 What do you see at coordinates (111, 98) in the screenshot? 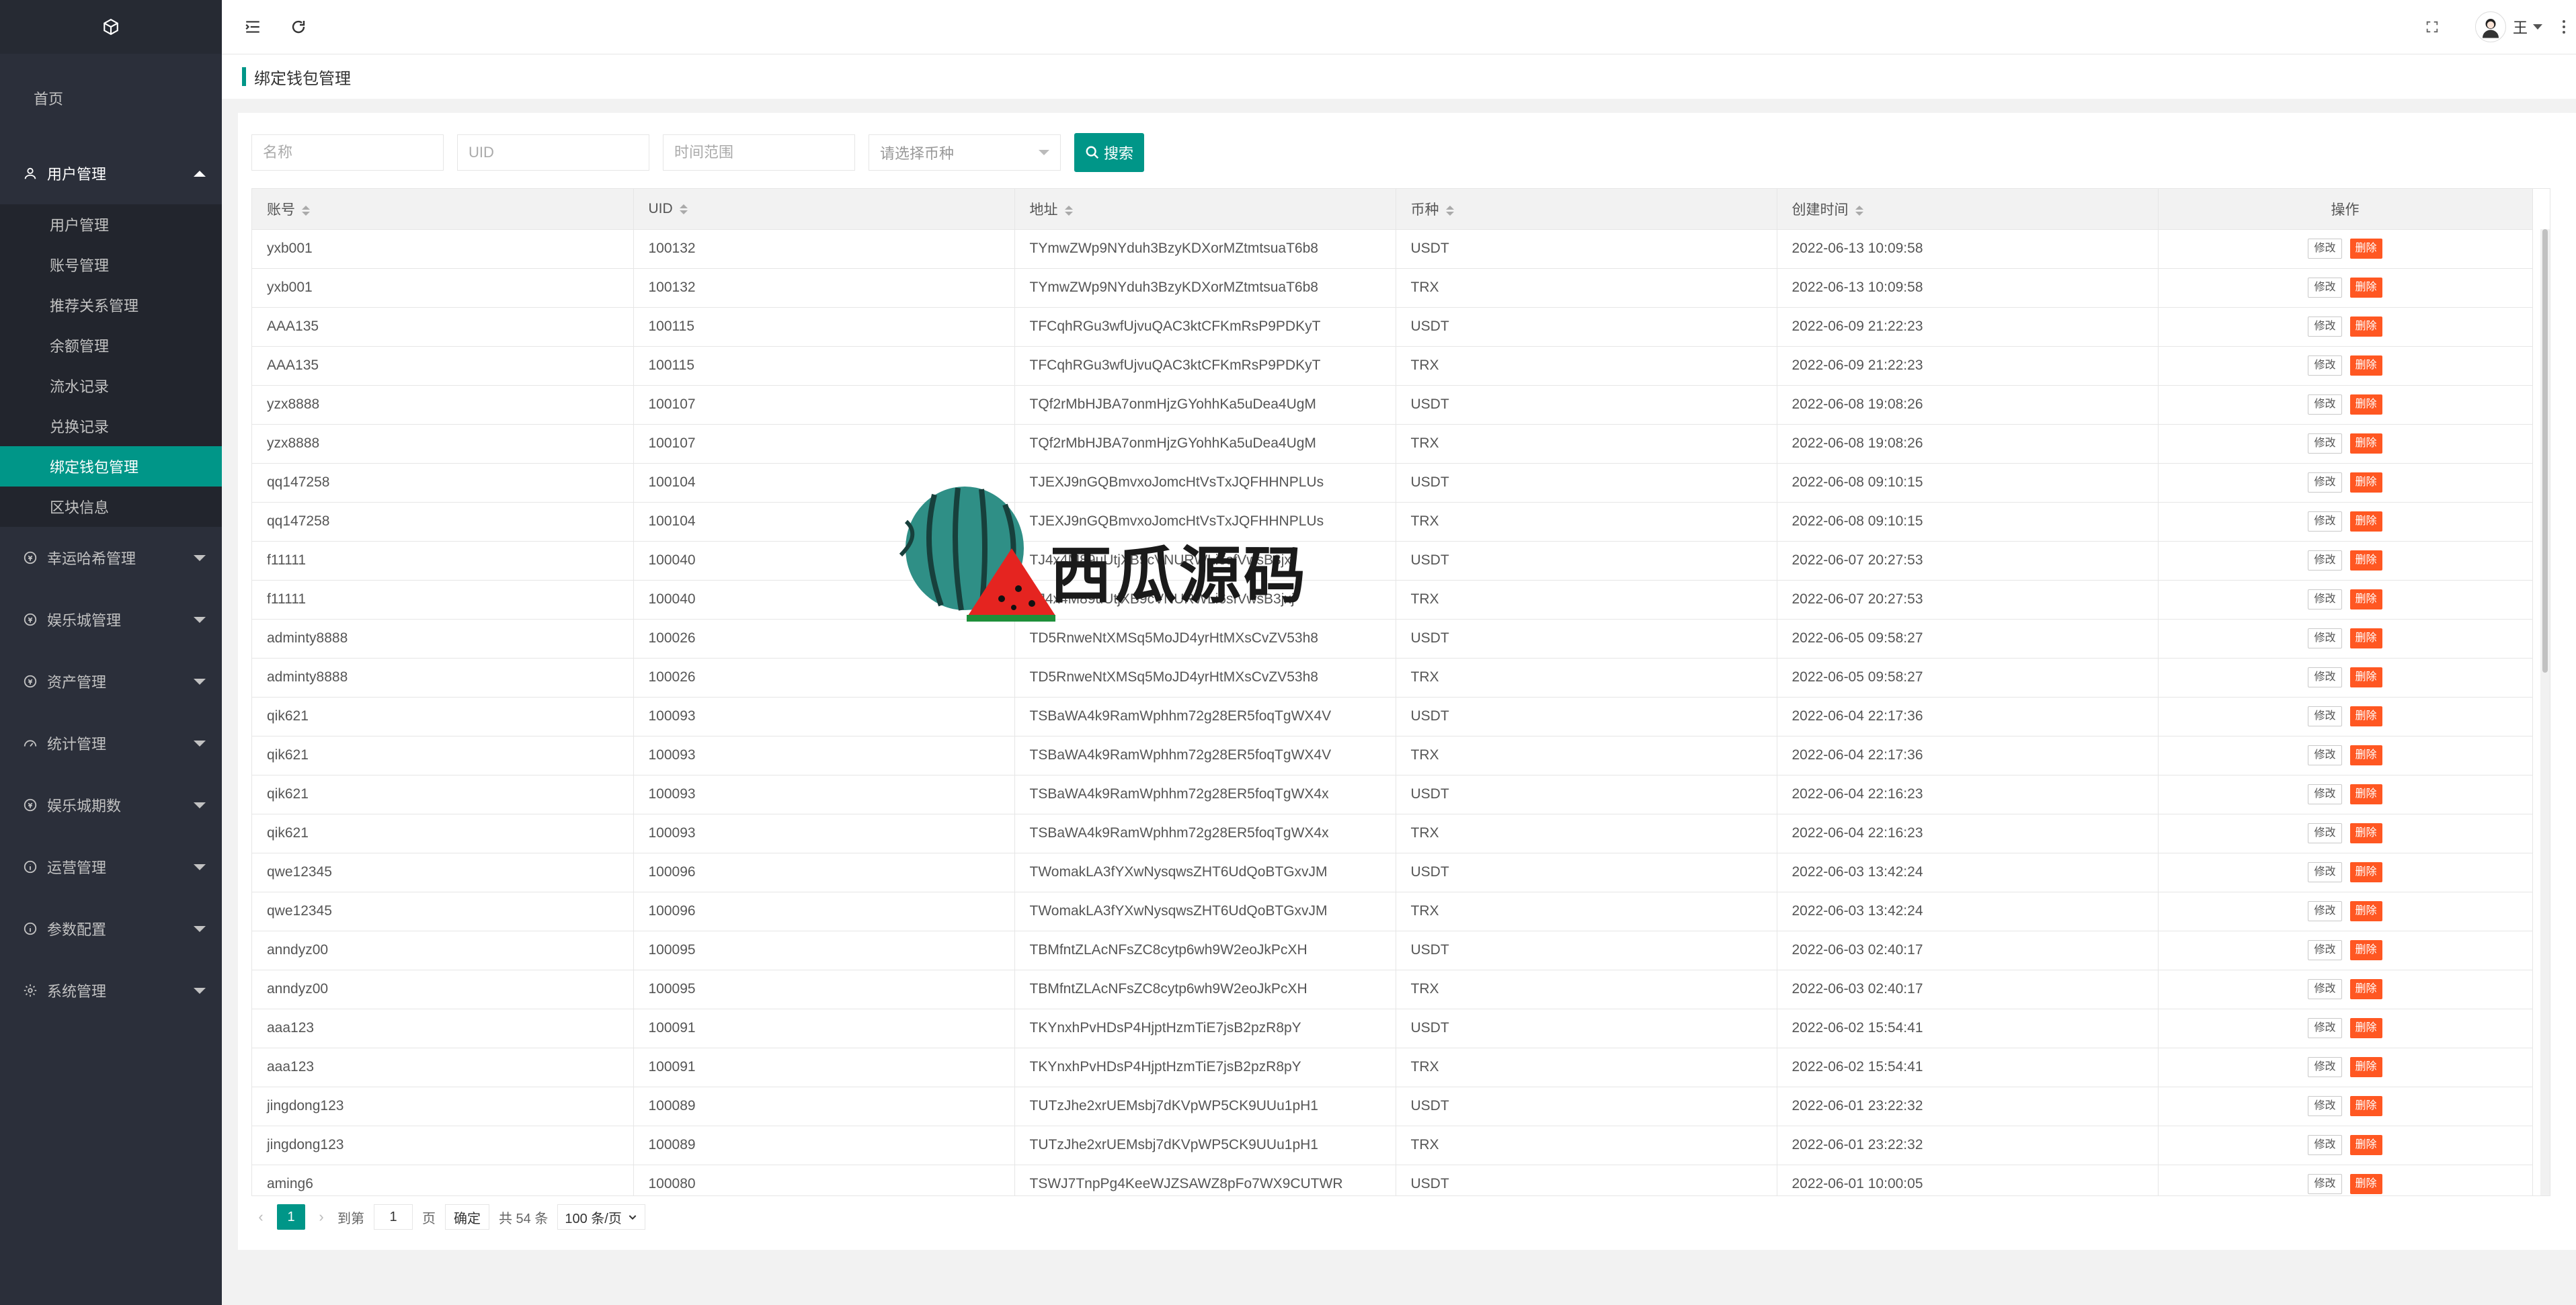
I see `sidebar-item-home: 首页` at bounding box center [111, 98].